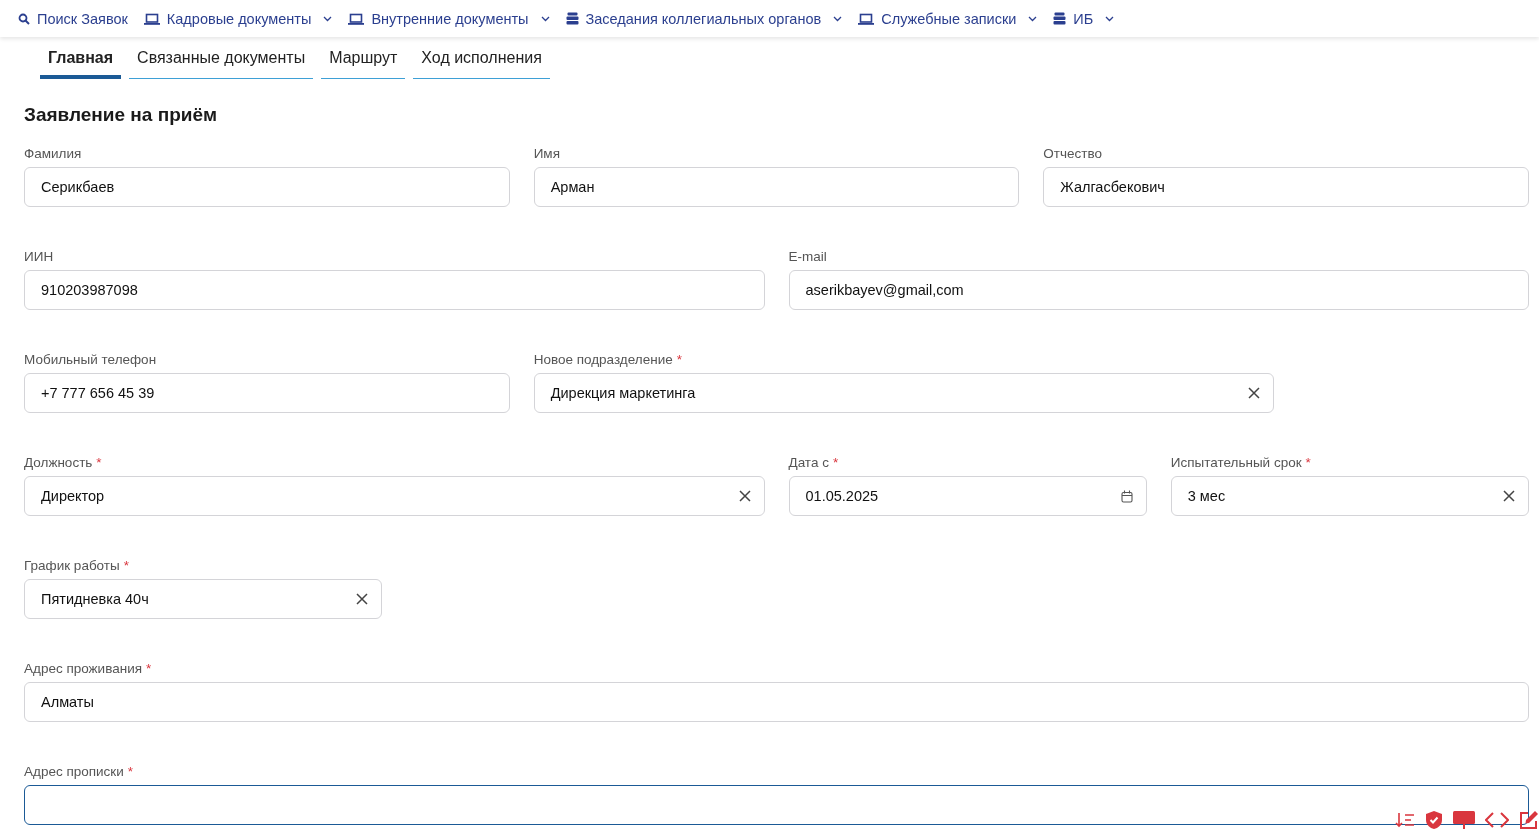 The height and width of the screenshot is (832, 1539). Describe the element at coordinates (1349, 496) in the screenshot. I see `select-field: 3 мес` at that location.